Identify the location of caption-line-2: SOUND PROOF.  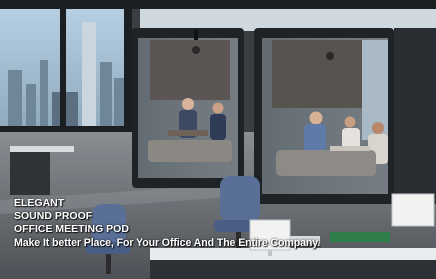
(53, 216).